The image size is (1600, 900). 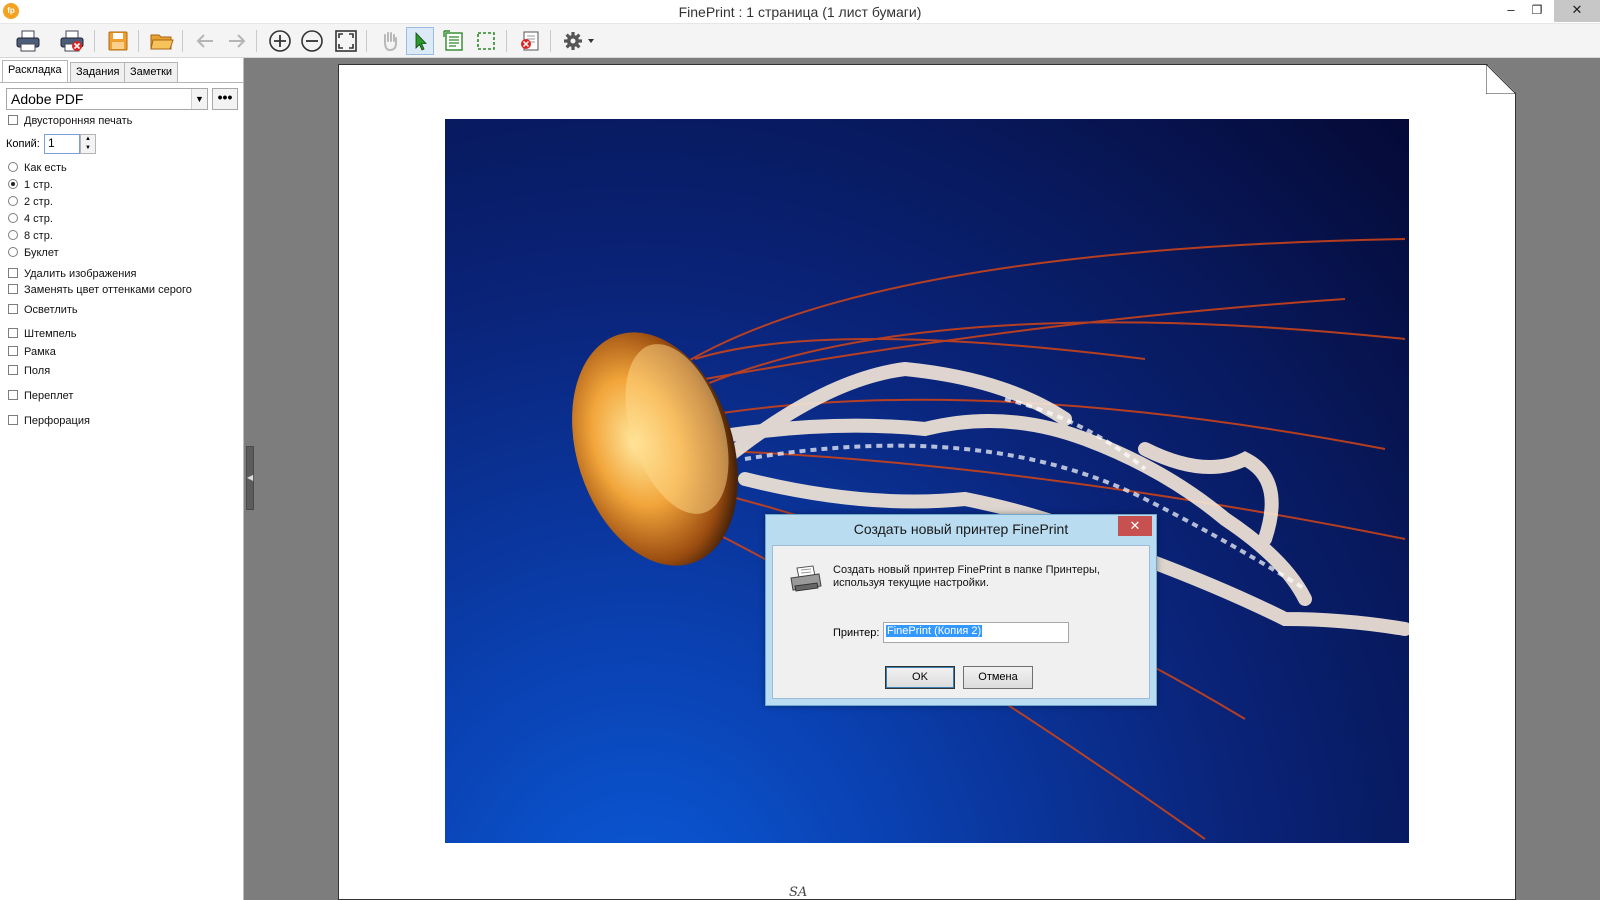 I want to click on delete-page-button, so click(x=530, y=41).